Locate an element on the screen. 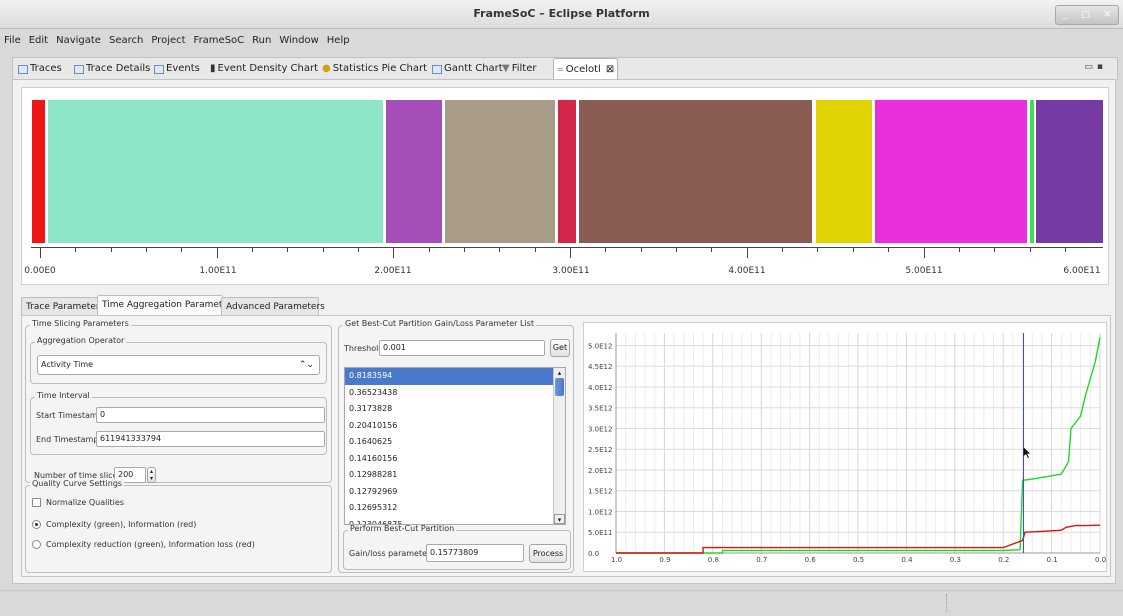 This screenshot has height=616, width=1123. ocelotl-icon: ≈ is located at coordinates (560, 69).